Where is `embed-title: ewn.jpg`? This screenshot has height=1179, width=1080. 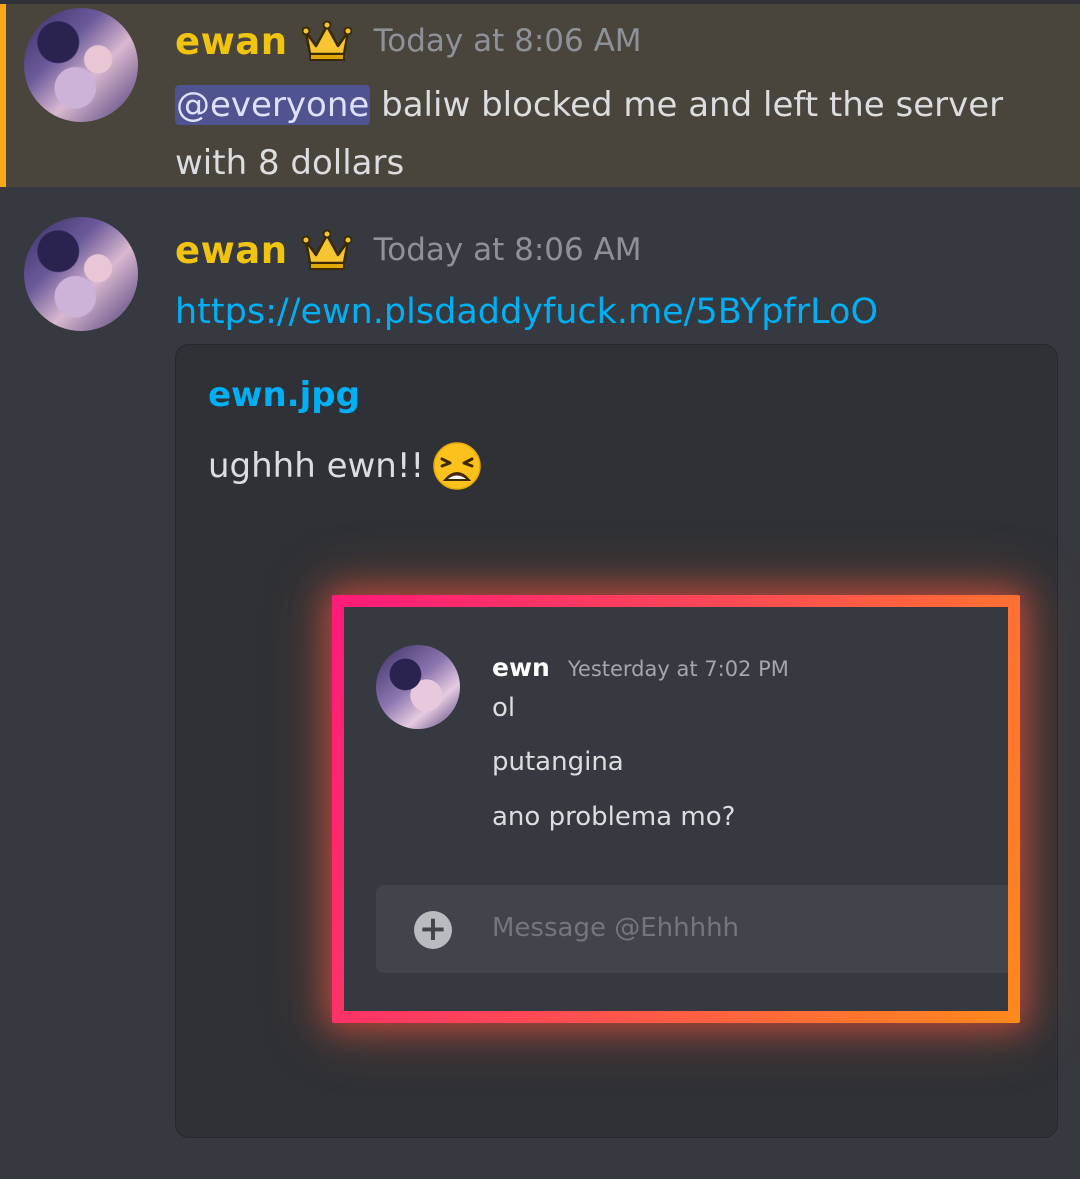 embed-title: ewn.jpg is located at coordinates (284, 395).